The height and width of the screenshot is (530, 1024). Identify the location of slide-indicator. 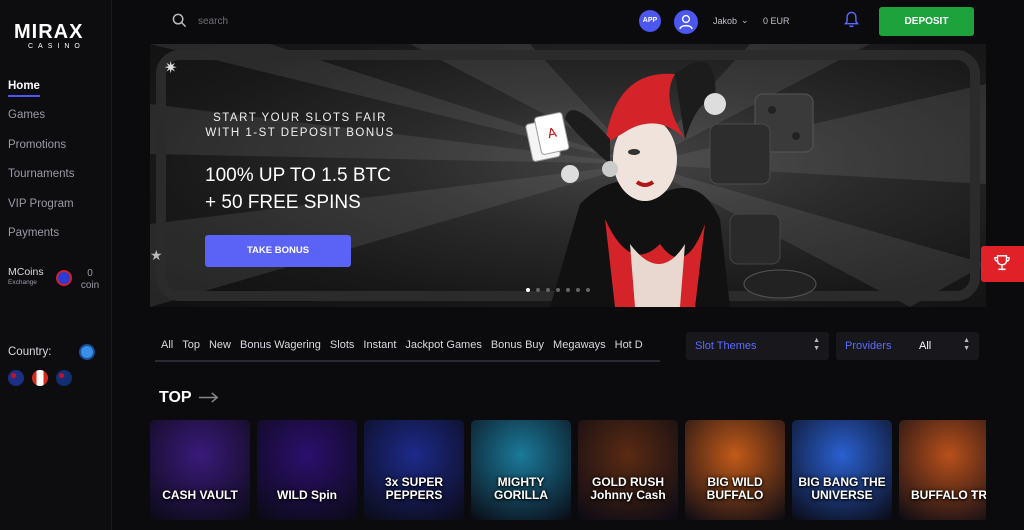
(558, 290).